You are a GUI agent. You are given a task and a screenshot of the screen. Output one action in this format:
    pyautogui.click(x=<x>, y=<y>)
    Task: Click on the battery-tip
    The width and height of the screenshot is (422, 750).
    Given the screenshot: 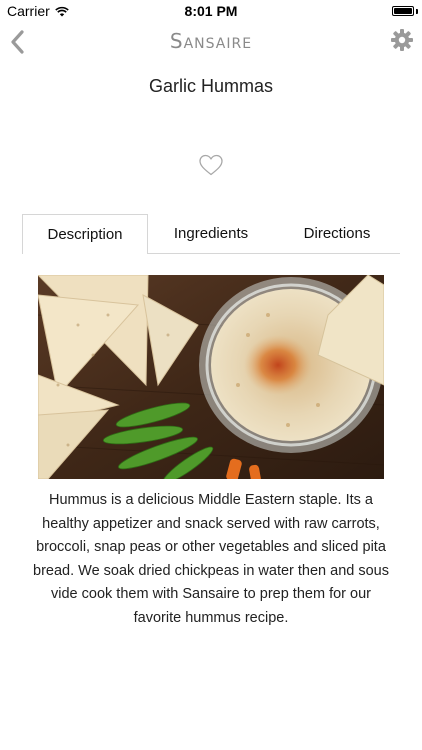 What is the action you would take?
    pyautogui.click(x=417, y=11)
    